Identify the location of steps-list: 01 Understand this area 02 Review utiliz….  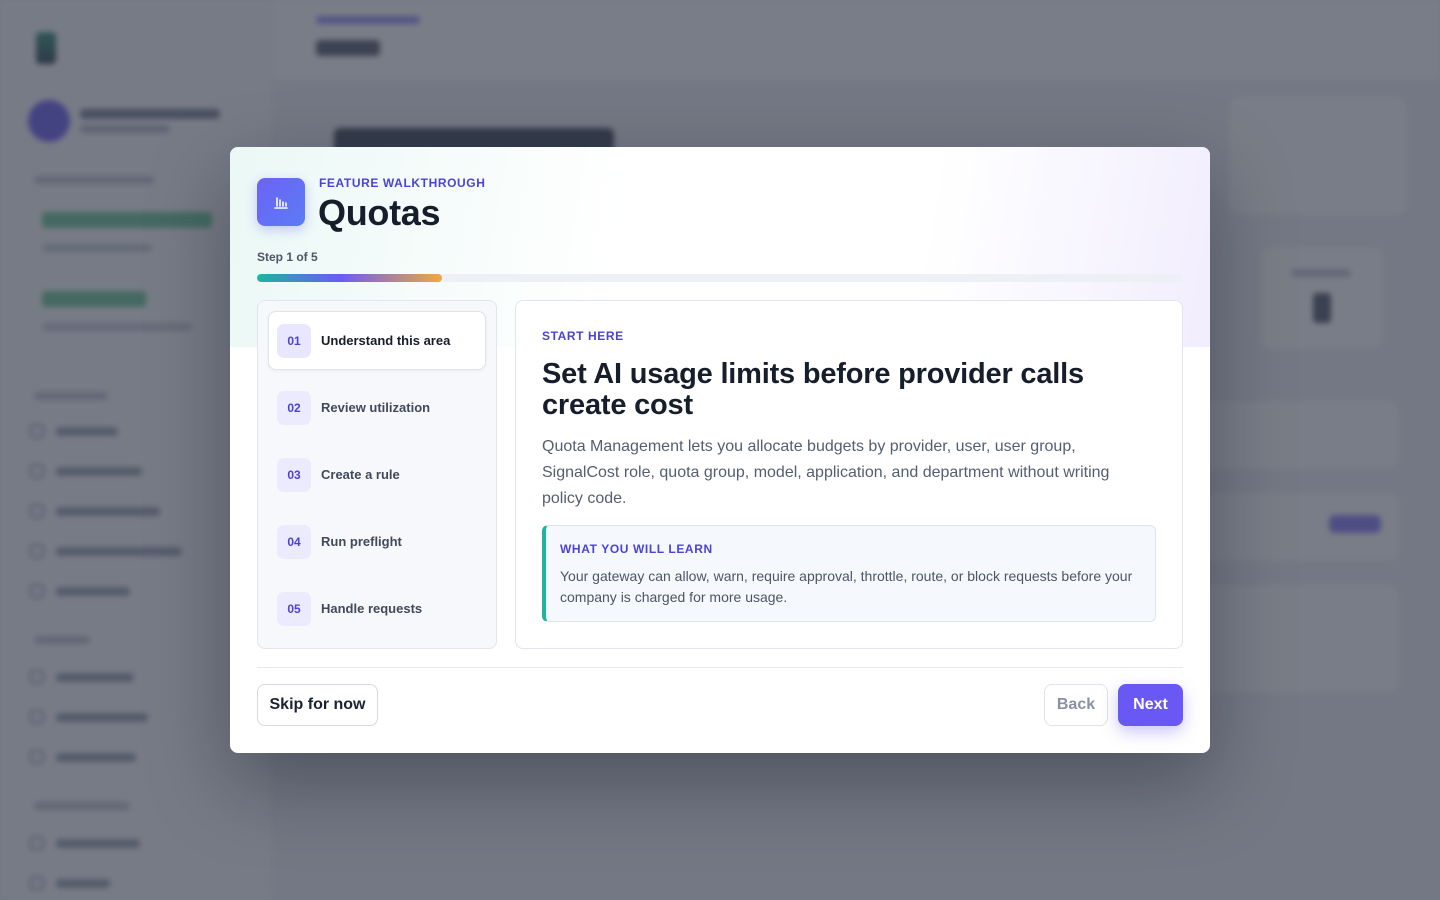
(377, 474).